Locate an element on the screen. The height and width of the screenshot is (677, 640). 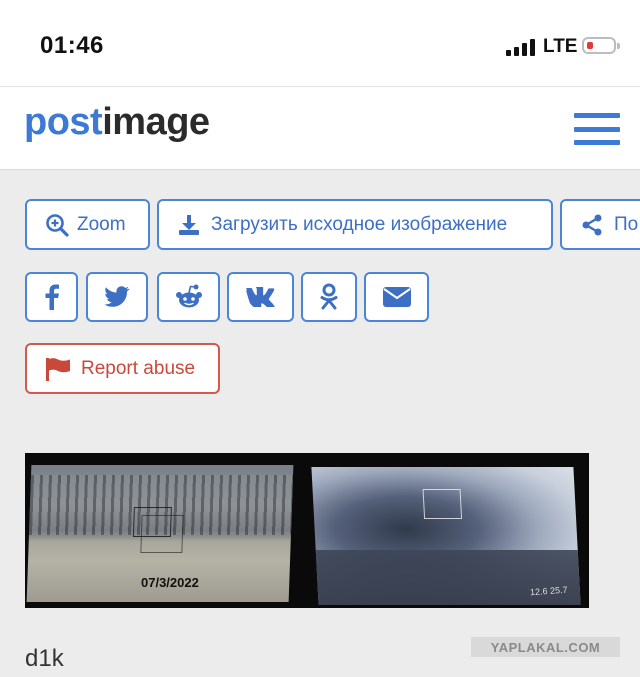
download-original-button: Загрузить исходное изображение is located at coordinates (355, 224).